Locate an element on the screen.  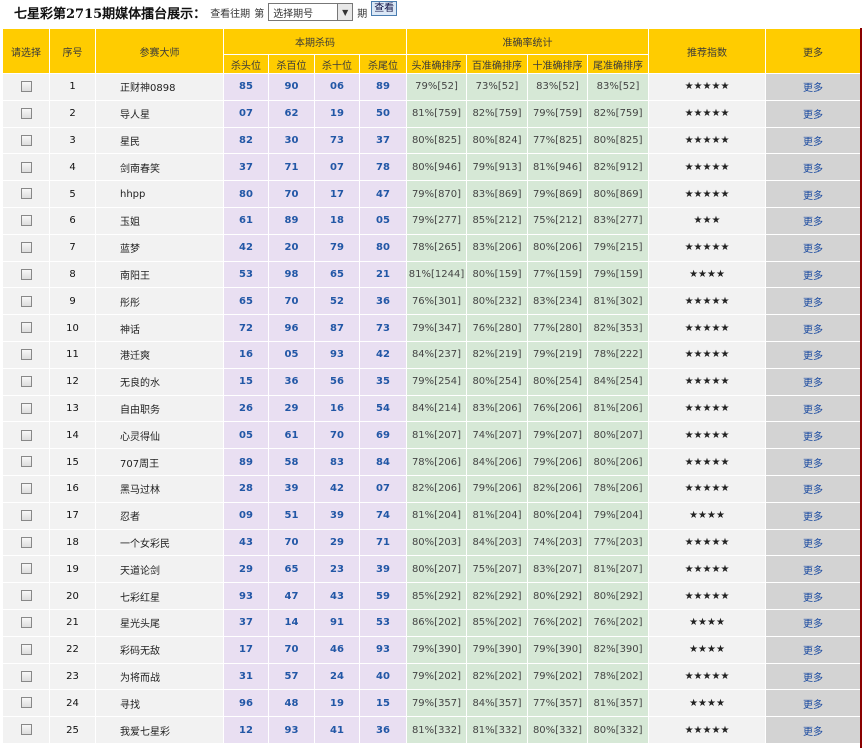
accuracy-value: 78%[202] is located at coordinates (618, 676).